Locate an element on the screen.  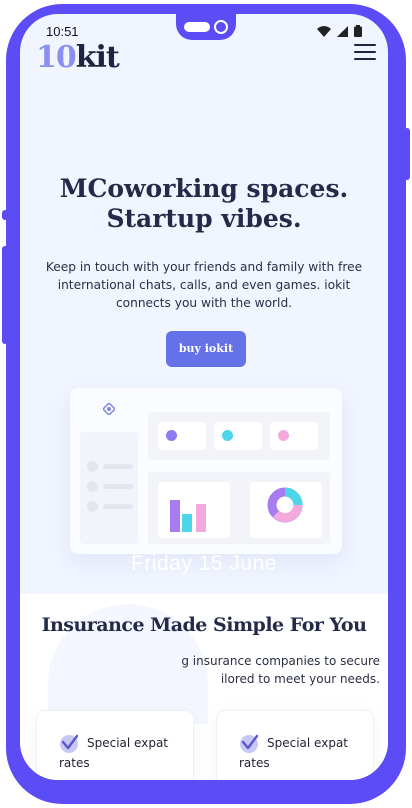
hero-title-line-1: MCoworking spaces. is located at coordinates (204, 188).